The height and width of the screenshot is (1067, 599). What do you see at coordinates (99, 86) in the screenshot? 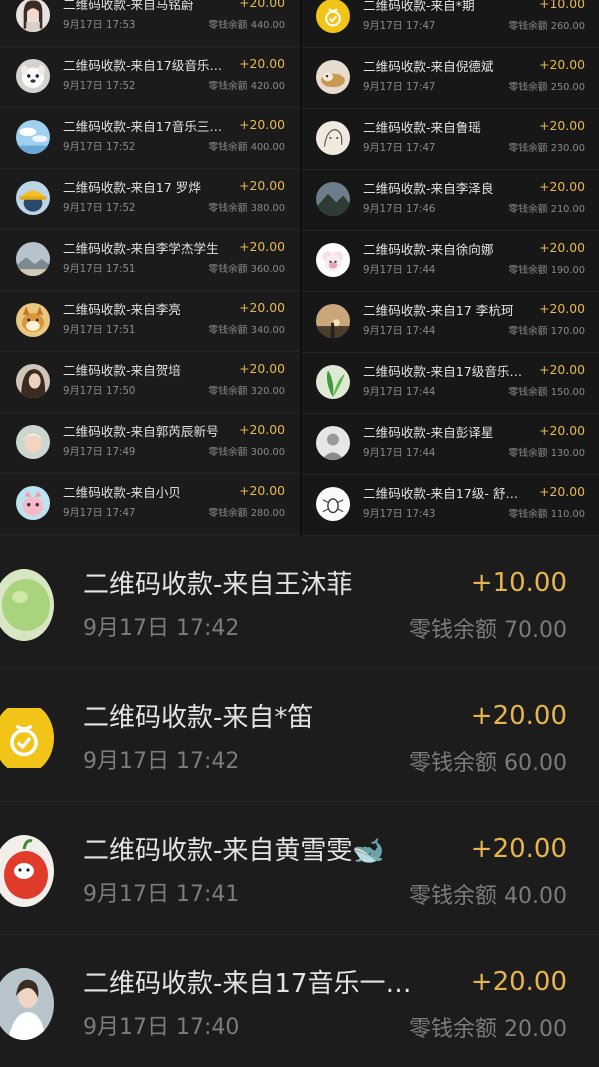
I see `transaction-date: 9月17日 17:52` at bounding box center [99, 86].